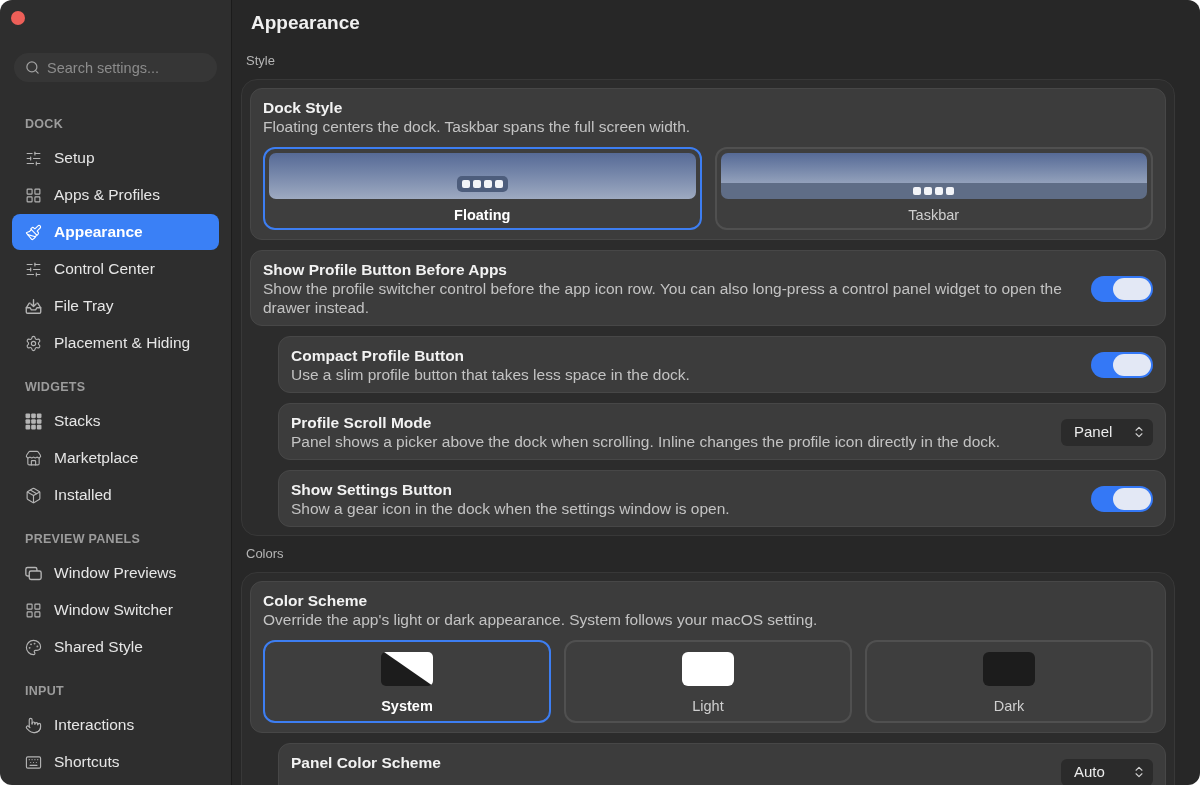 This screenshot has width=1200, height=785. Describe the element at coordinates (477, 126) in the screenshot. I see `setting-description: Floating centers the dock. Taskbar spans the full screen width.` at that location.